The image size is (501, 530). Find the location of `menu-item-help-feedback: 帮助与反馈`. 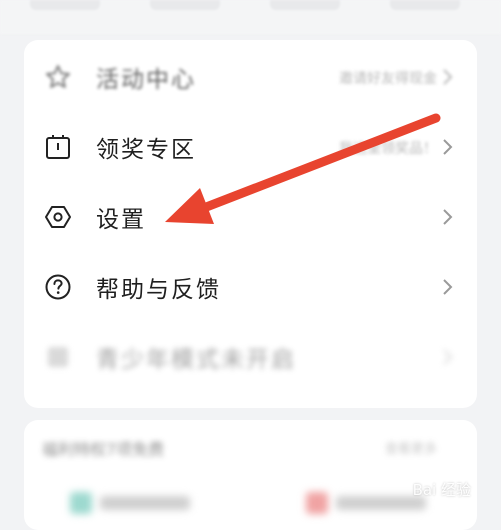

menu-item-help-feedback: 帮助与反馈 is located at coordinates (250, 287).